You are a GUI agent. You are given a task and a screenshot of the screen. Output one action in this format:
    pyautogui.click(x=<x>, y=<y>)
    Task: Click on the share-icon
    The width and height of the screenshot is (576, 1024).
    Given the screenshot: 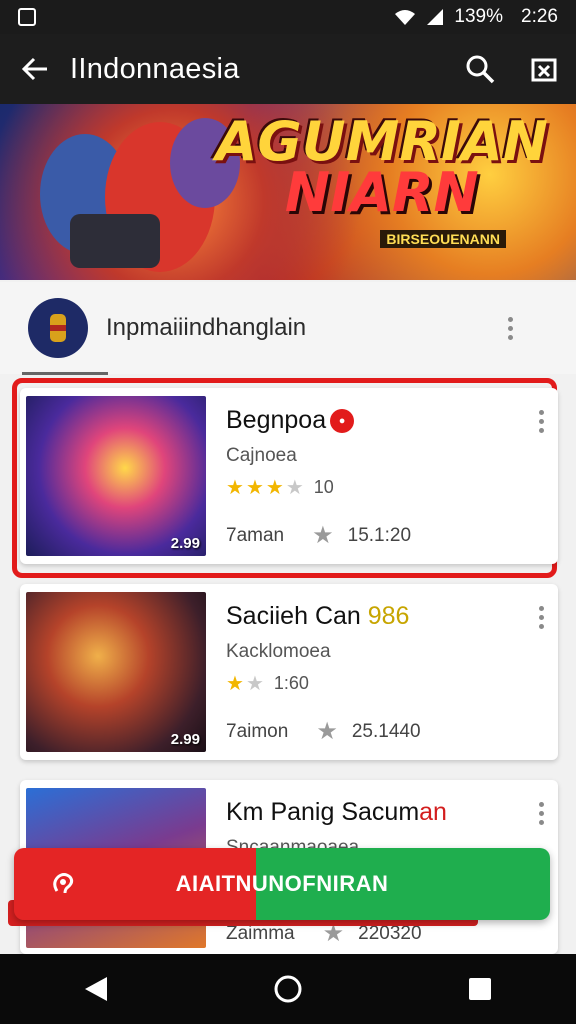 What is the action you would take?
    pyautogui.click(x=544, y=70)
    